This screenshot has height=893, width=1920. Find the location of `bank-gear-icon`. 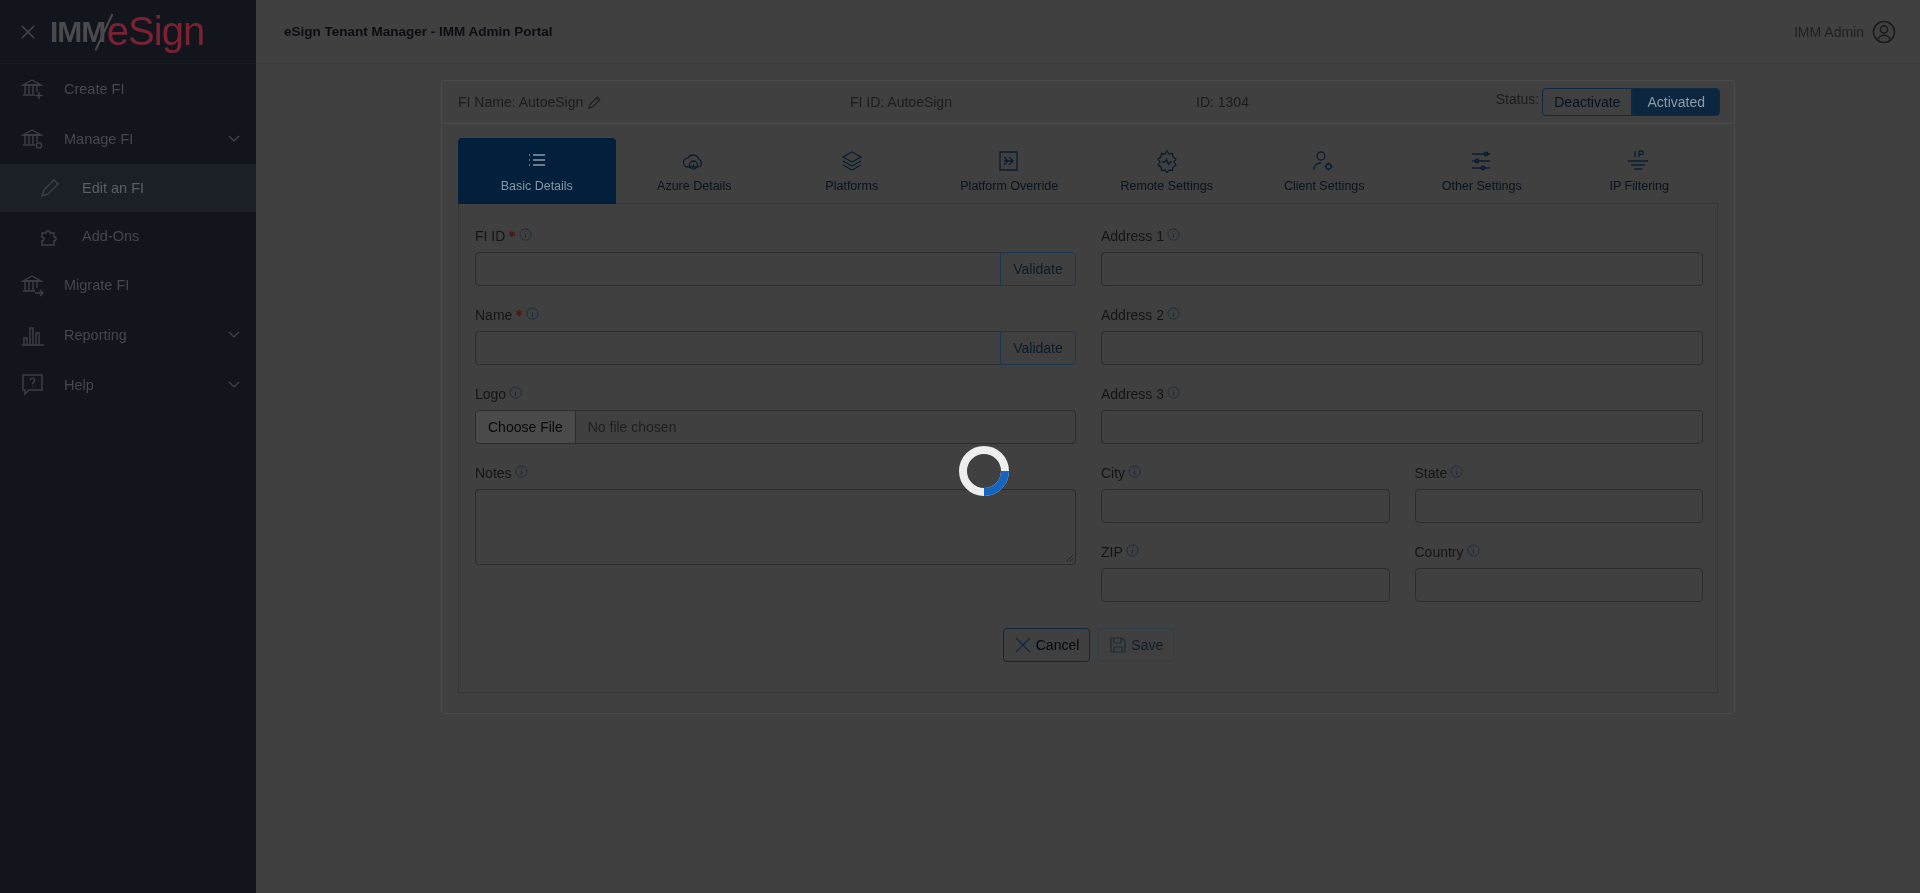

bank-gear-icon is located at coordinates (33, 139).